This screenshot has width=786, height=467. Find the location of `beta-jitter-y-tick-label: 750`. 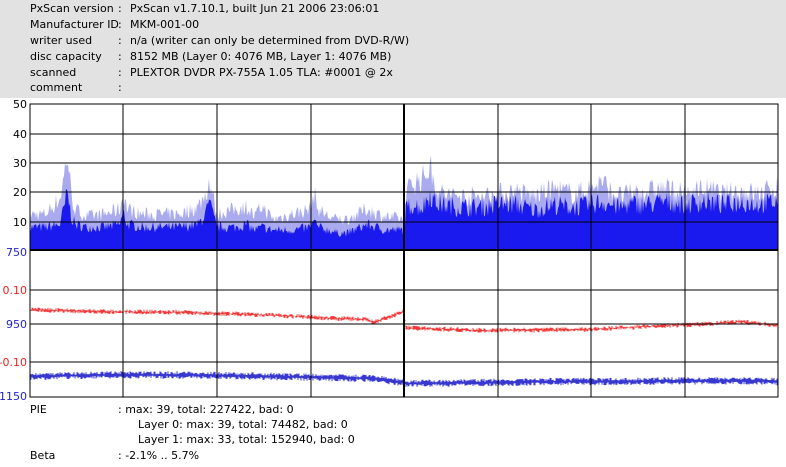

beta-jitter-y-tick-label: 750 is located at coordinates (16, 252).